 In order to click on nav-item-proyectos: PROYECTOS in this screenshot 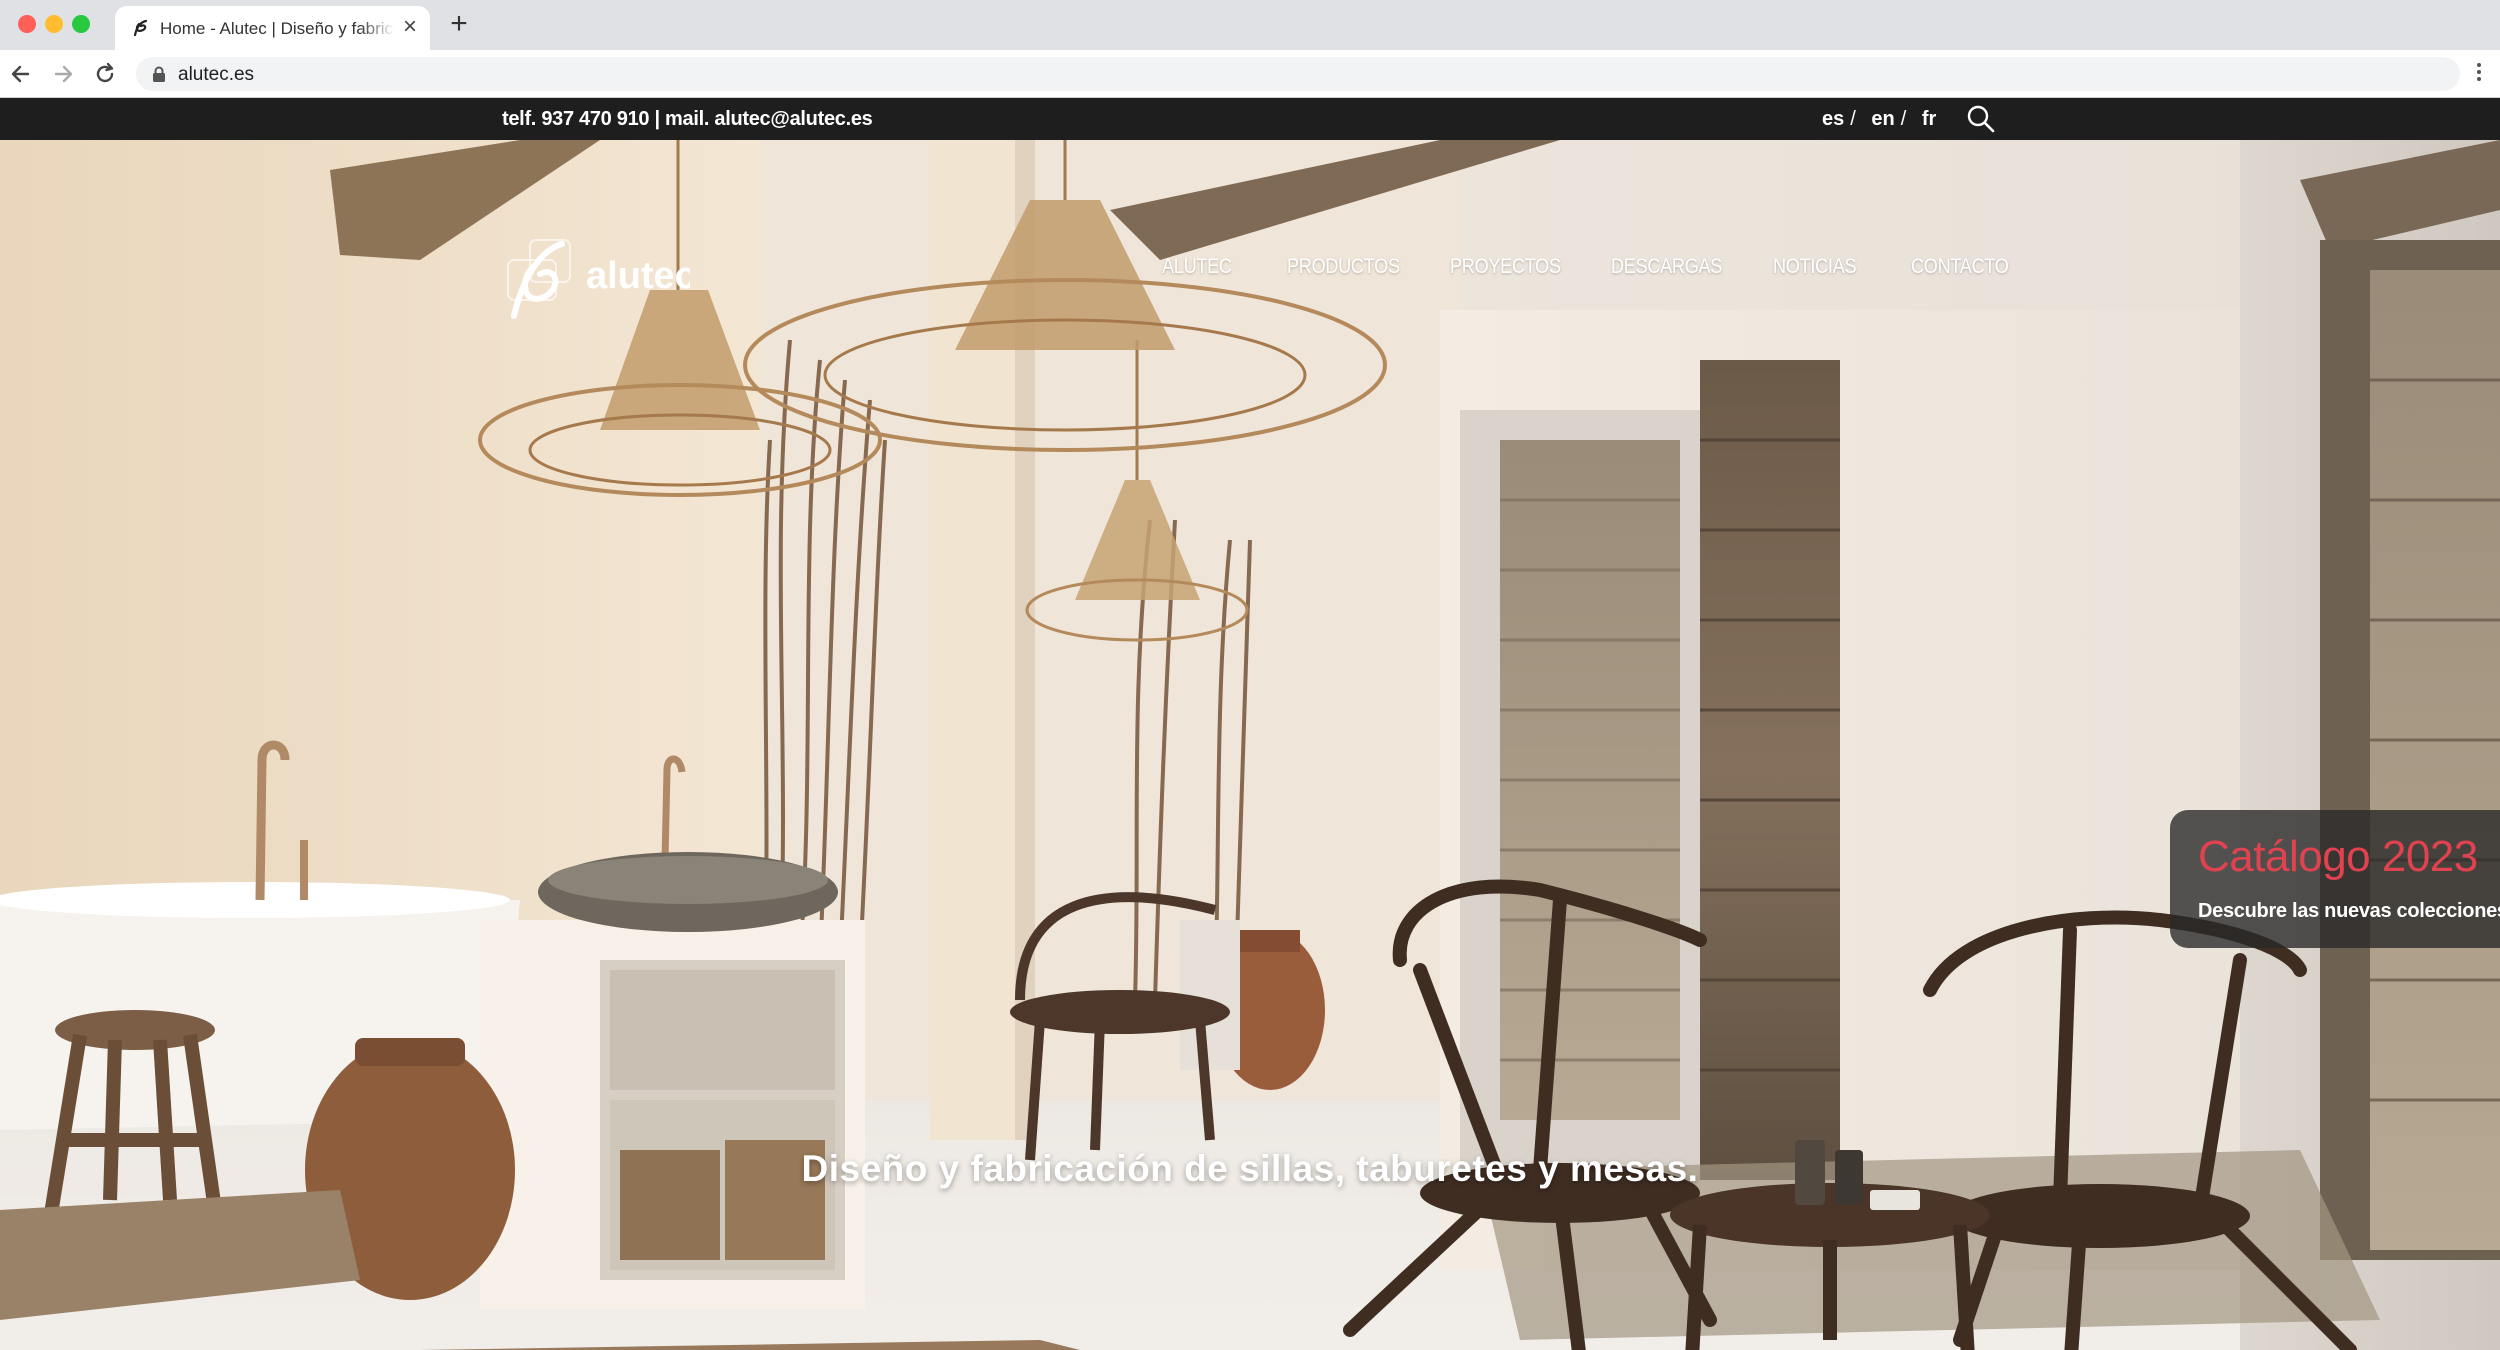, I will do `click(1505, 267)`.